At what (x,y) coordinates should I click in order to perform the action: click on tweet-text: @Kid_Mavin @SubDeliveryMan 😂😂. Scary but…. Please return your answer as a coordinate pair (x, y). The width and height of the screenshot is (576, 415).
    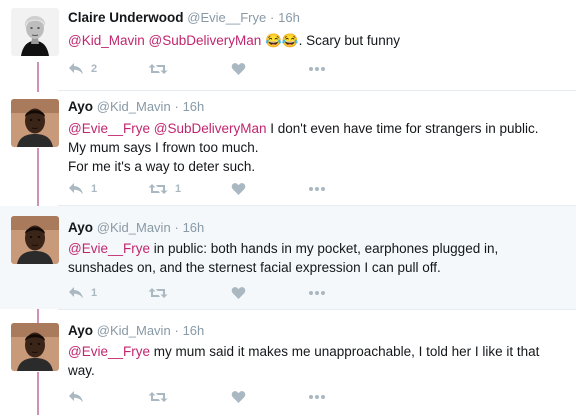
    Looking at the image, I should click on (318, 40).